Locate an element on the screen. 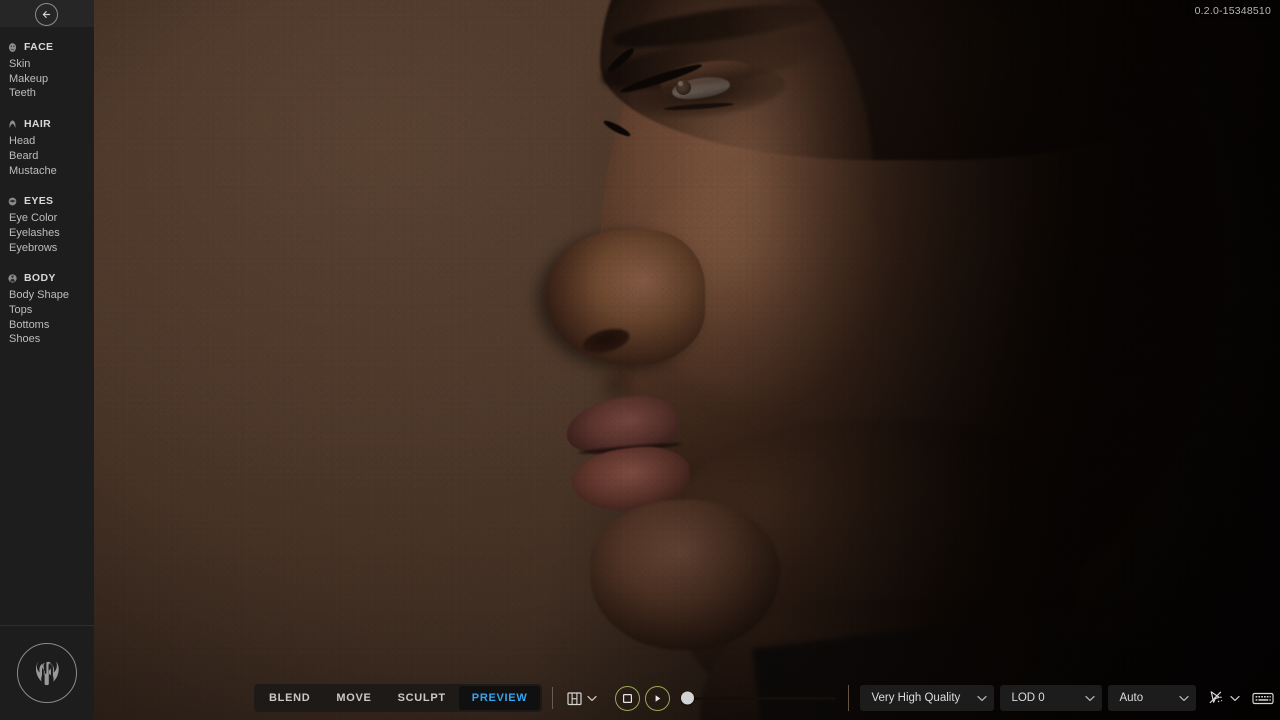  group-header-hair: HAIR is located at coordinates (47, 124).